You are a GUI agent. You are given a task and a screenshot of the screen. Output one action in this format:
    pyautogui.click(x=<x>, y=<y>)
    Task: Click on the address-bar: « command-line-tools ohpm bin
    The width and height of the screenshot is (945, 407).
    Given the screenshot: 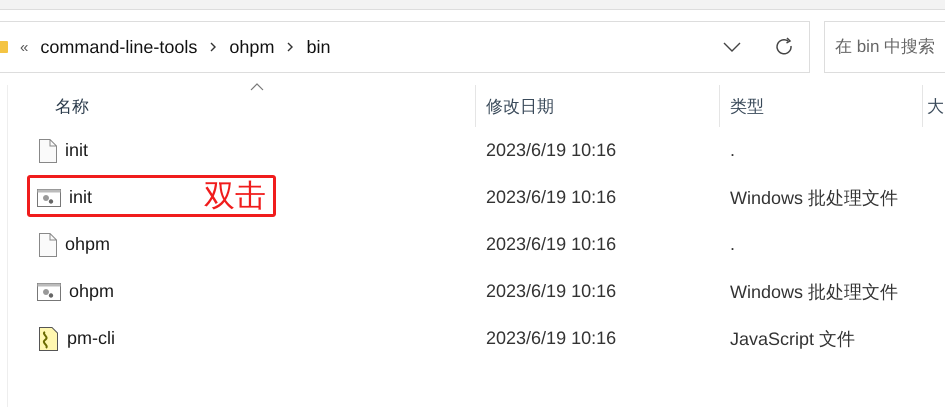 What is the action you would take?
    pyautogui.click(x=405, y=47)
    